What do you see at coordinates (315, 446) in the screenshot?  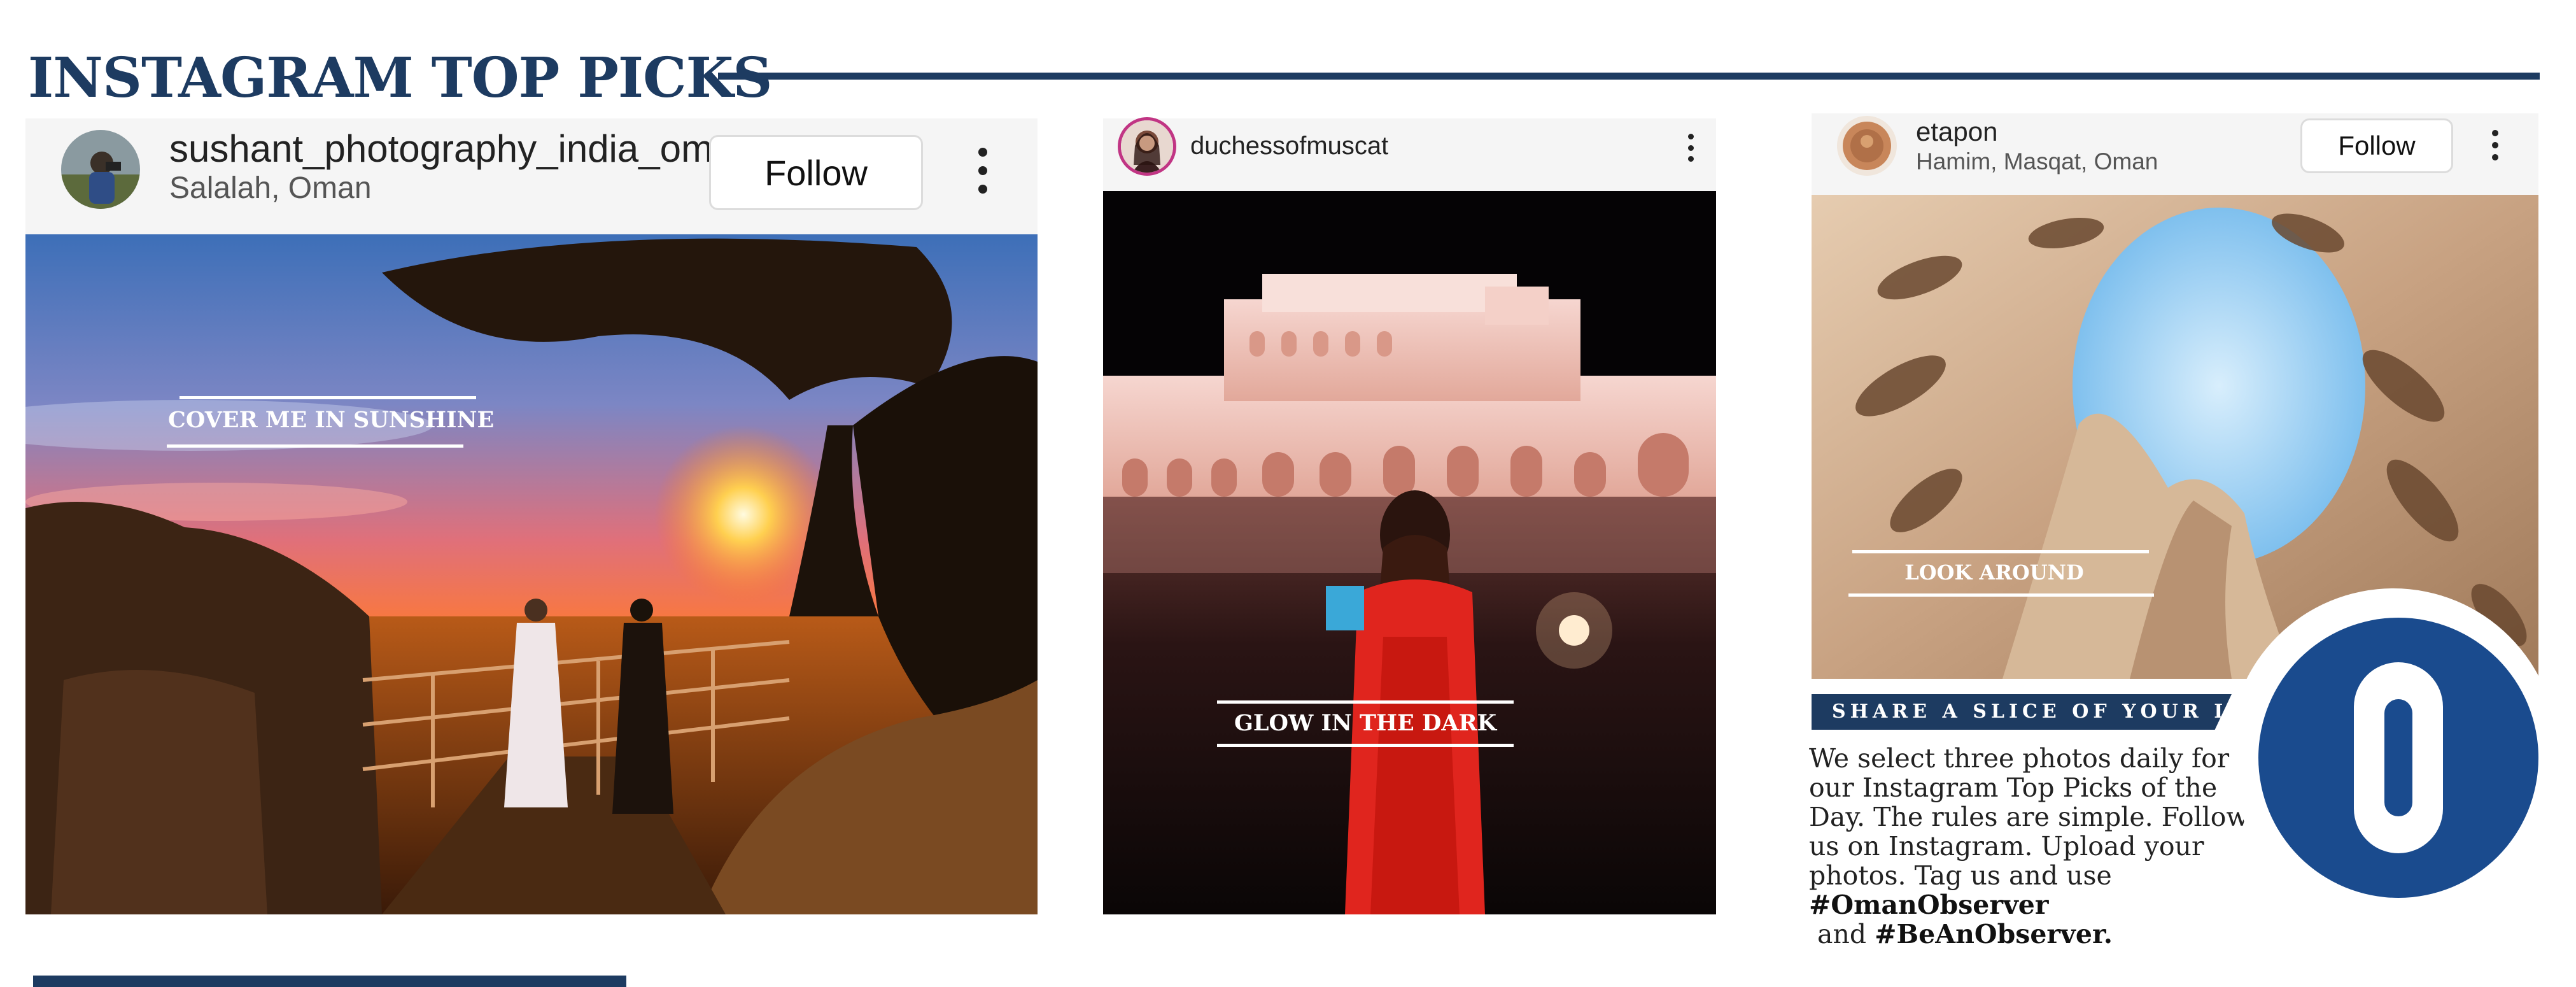 I see `post-1-caption-line-bottom` at bounding box center [315, 446].